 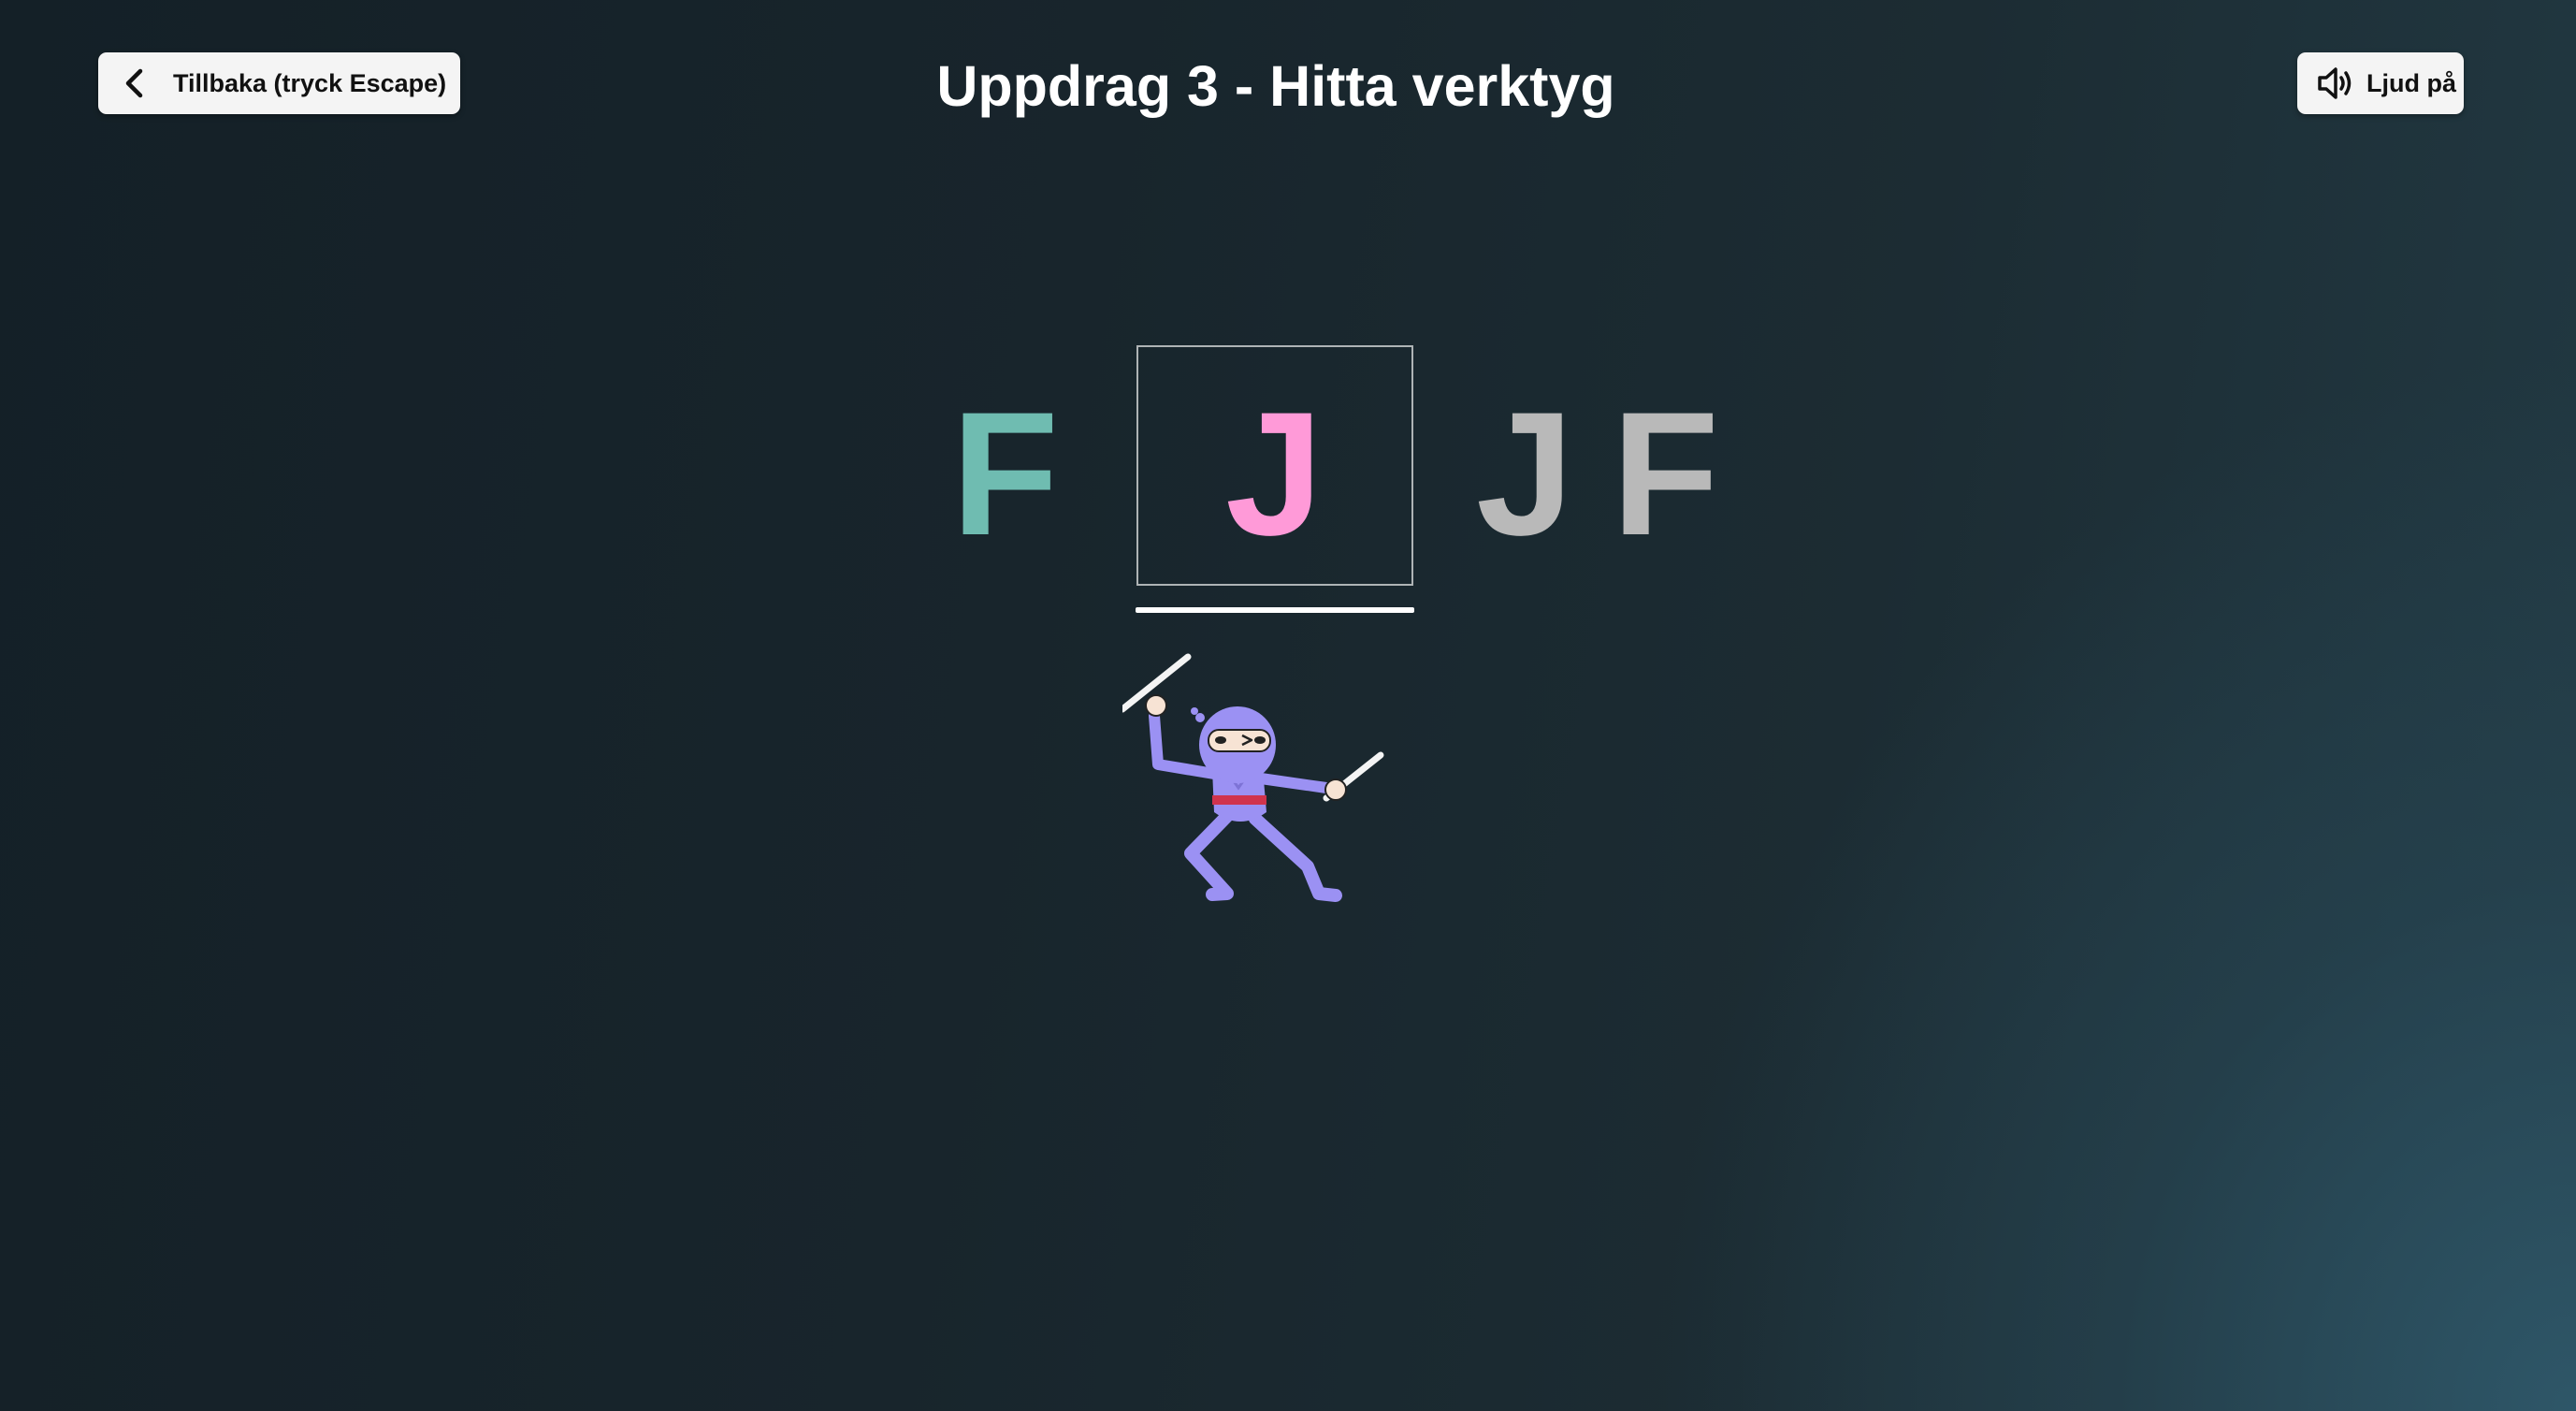 What do you see at coordinates (2336, 83) in the screenshot?
I see `speaker-on-icon` at bounding box center [2336, 83].